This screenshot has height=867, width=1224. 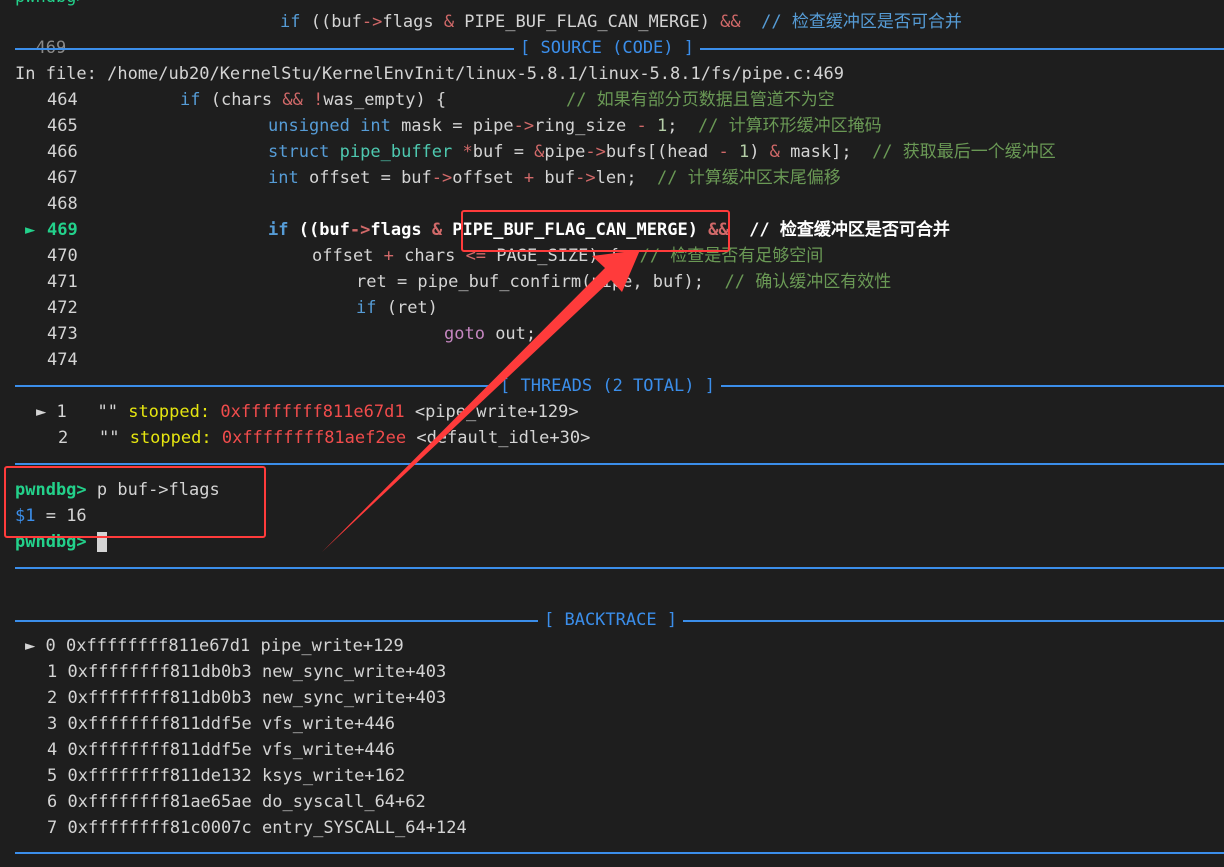 I want to click on backtrace-frame: 4 0xffffffff811ddf5e vfs_write+446, so click(x=221, y=750).